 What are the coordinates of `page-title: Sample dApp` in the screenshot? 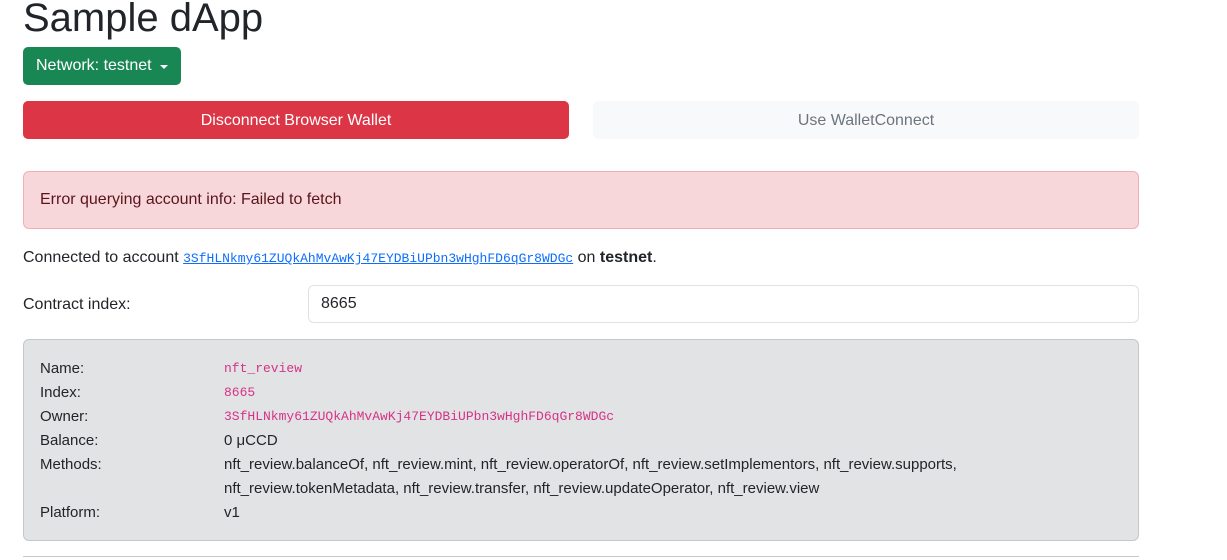 It's located at (143, 20).